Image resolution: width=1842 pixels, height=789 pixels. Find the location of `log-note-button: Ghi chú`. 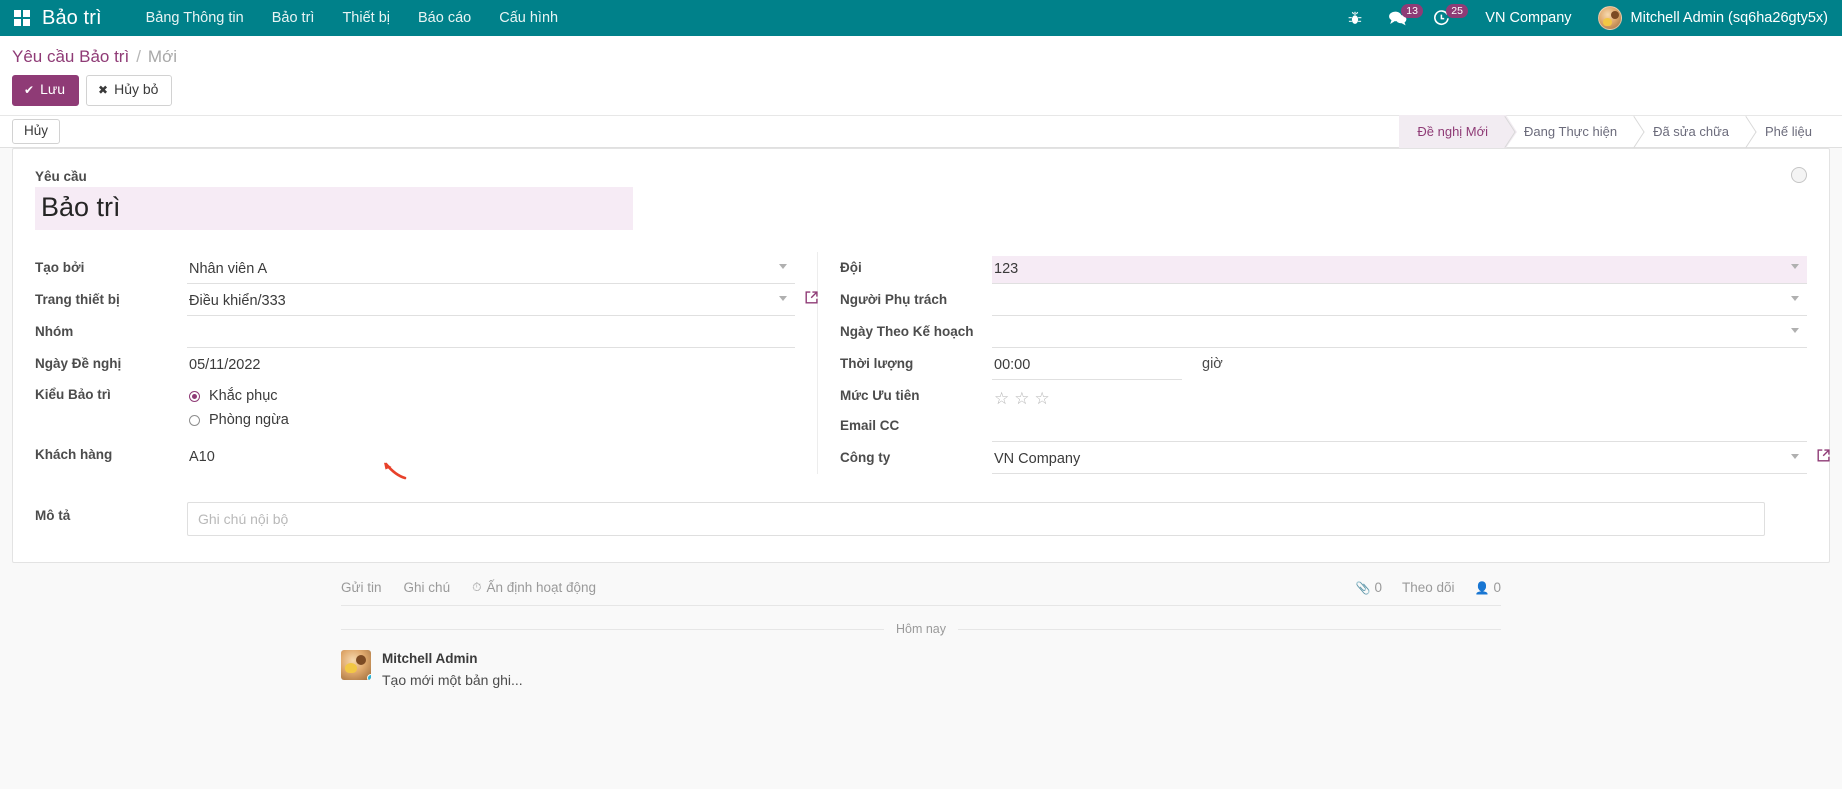

log-note-button: Ghi chú is located at coordinates (427, 587).